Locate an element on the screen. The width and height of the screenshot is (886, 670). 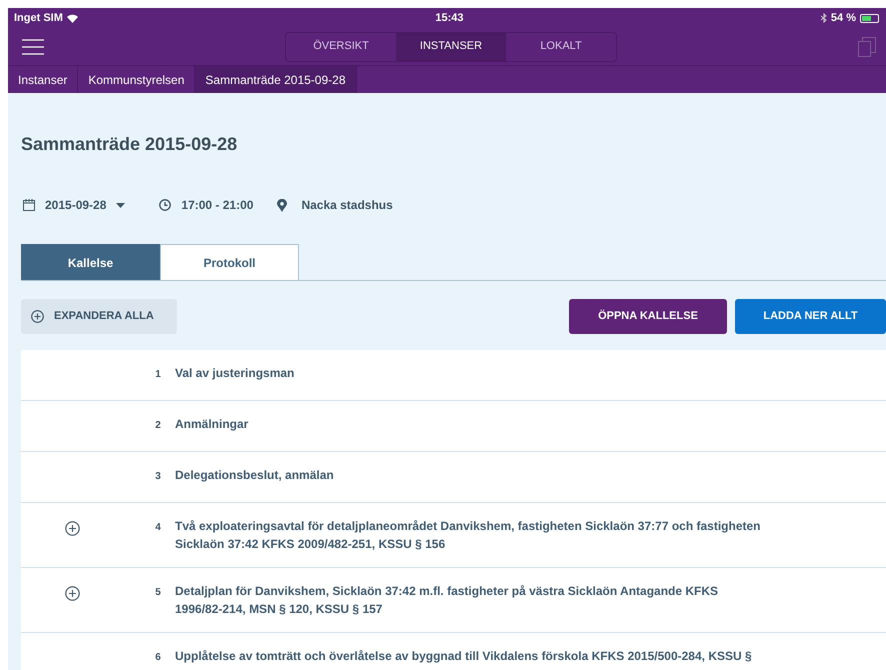
item-number: 3 is located at coordinates (158, 477).